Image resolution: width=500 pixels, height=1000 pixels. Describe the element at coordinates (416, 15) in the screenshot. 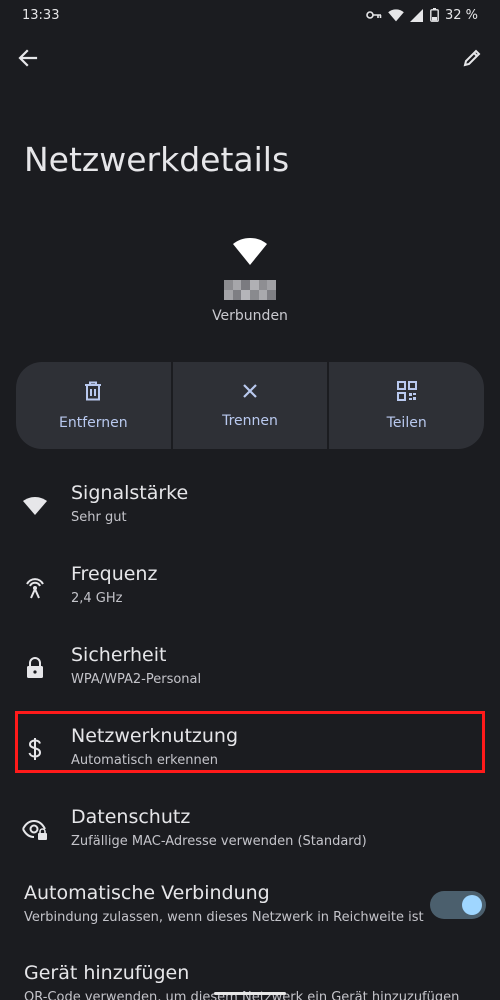

I see `signal-icon` at that location.